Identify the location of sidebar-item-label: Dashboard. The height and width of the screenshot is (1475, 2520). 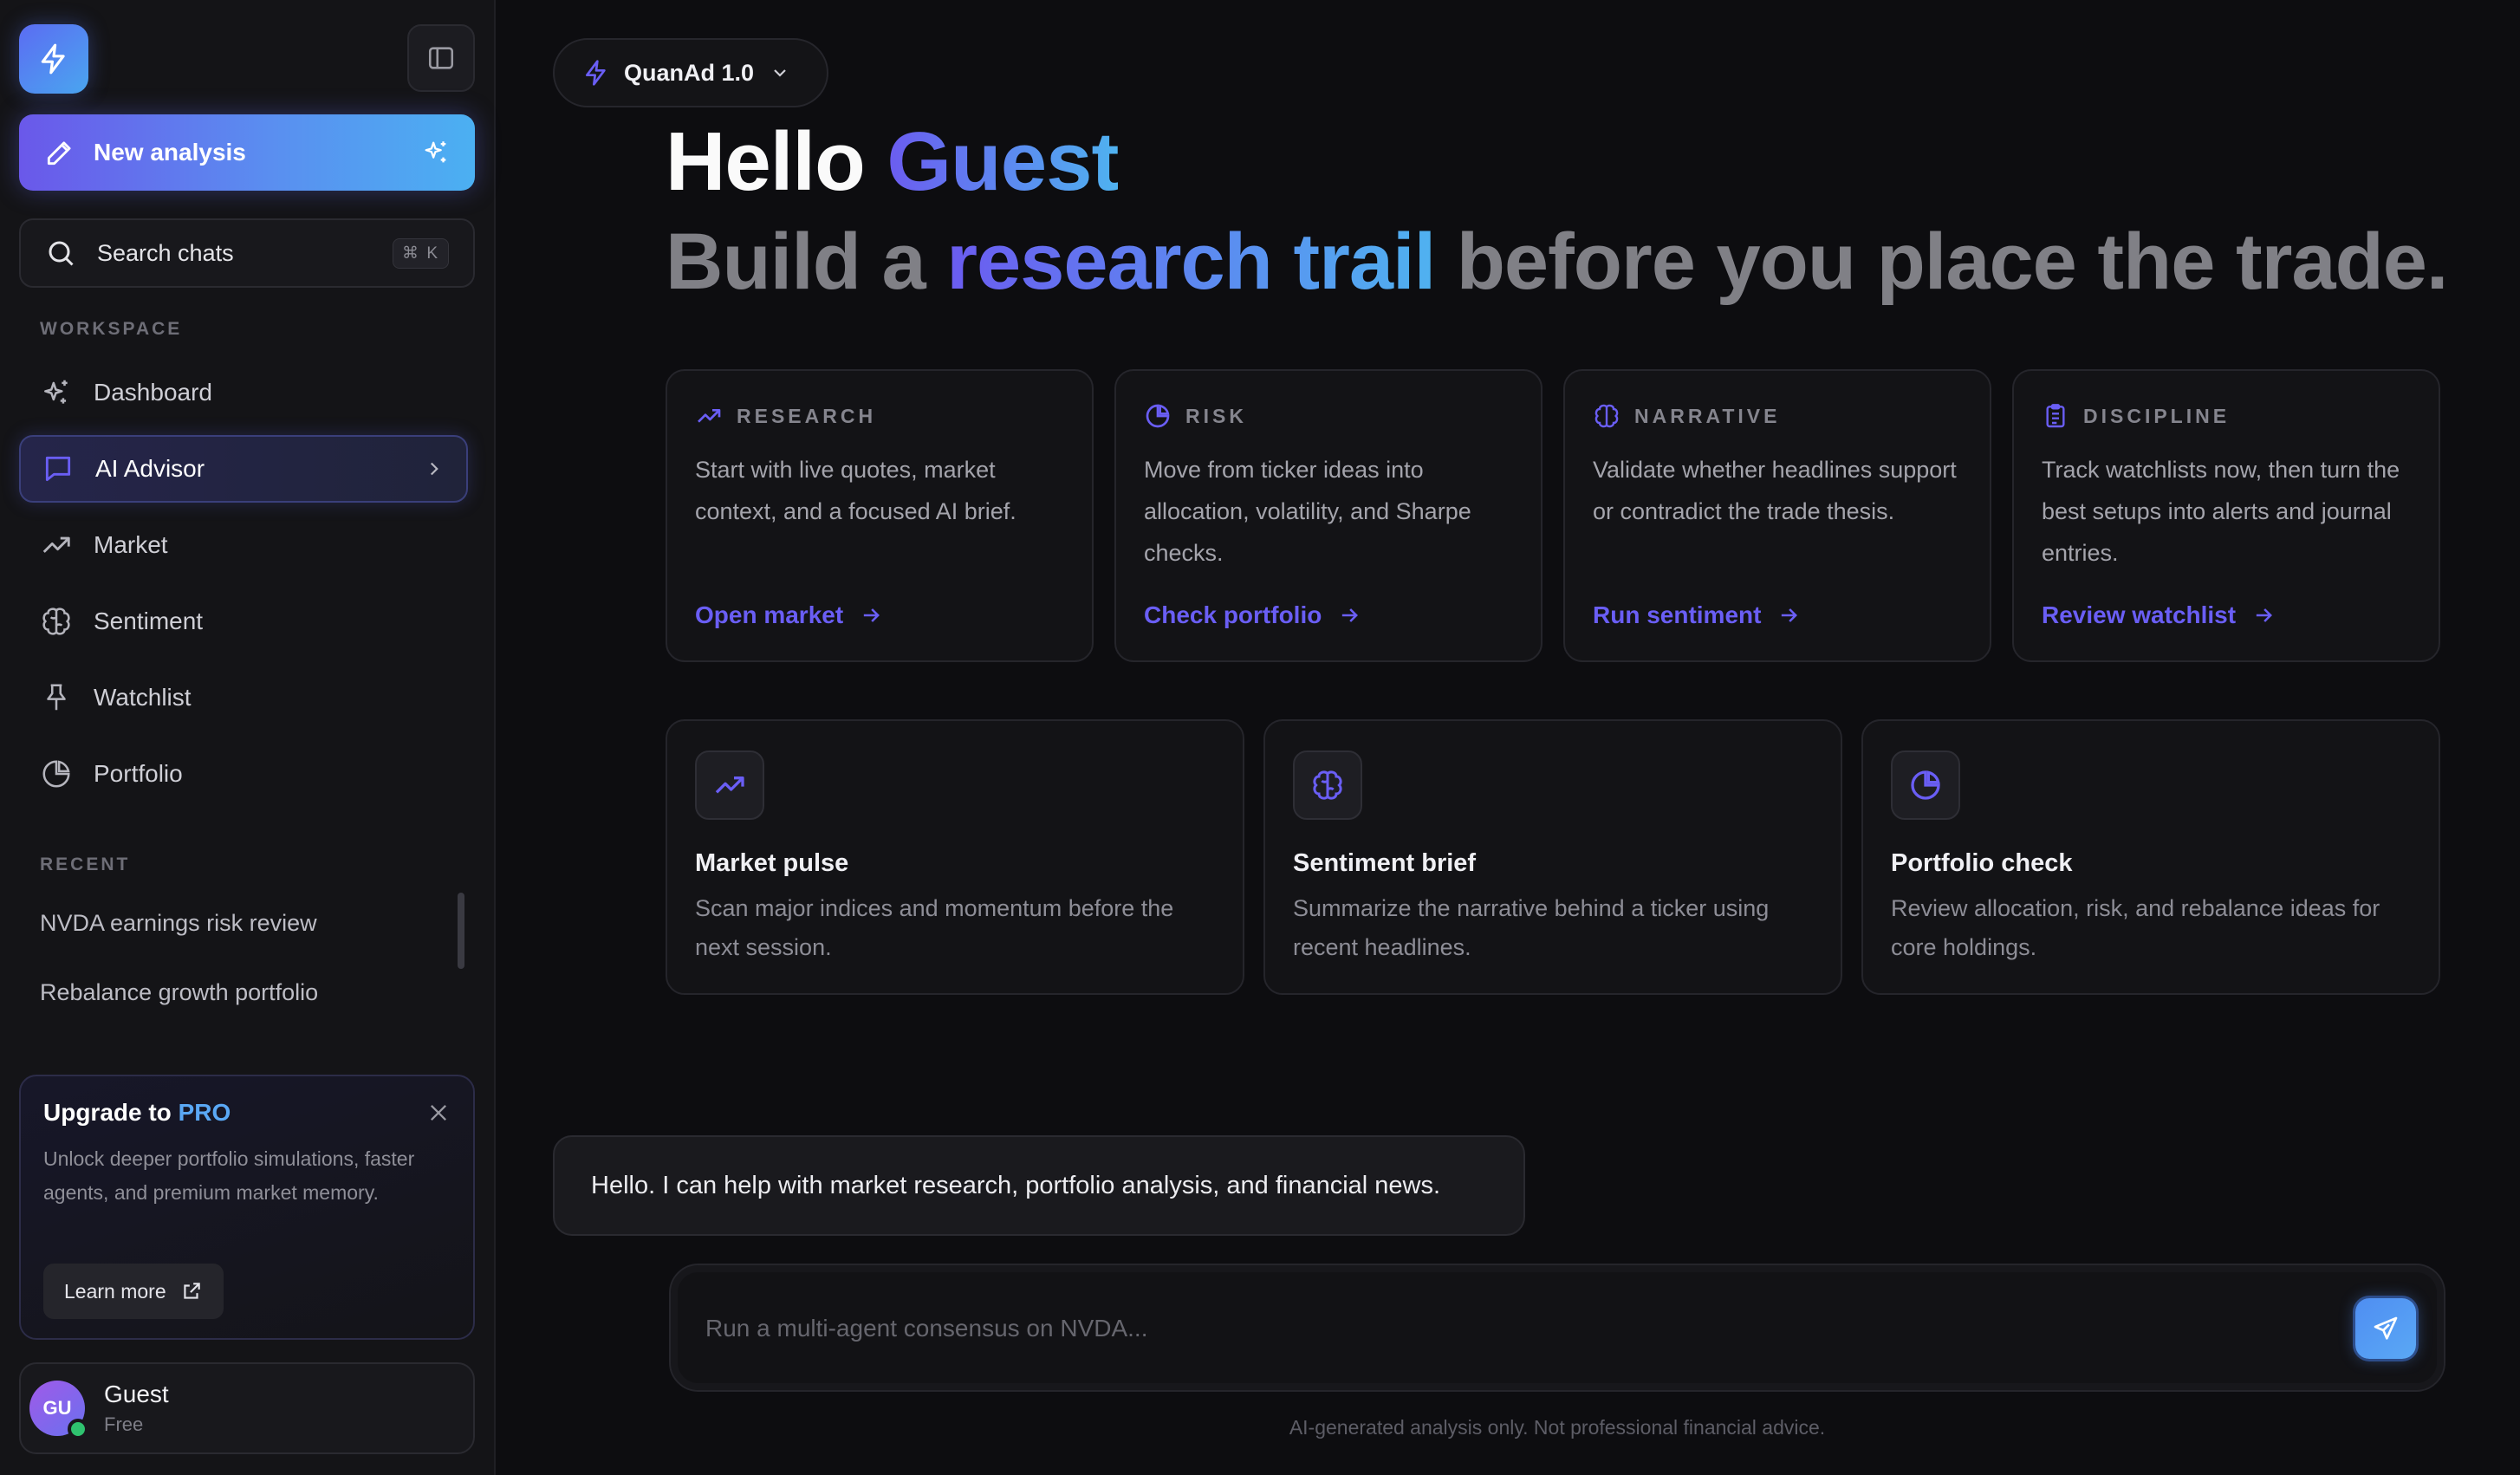
(153, 393).